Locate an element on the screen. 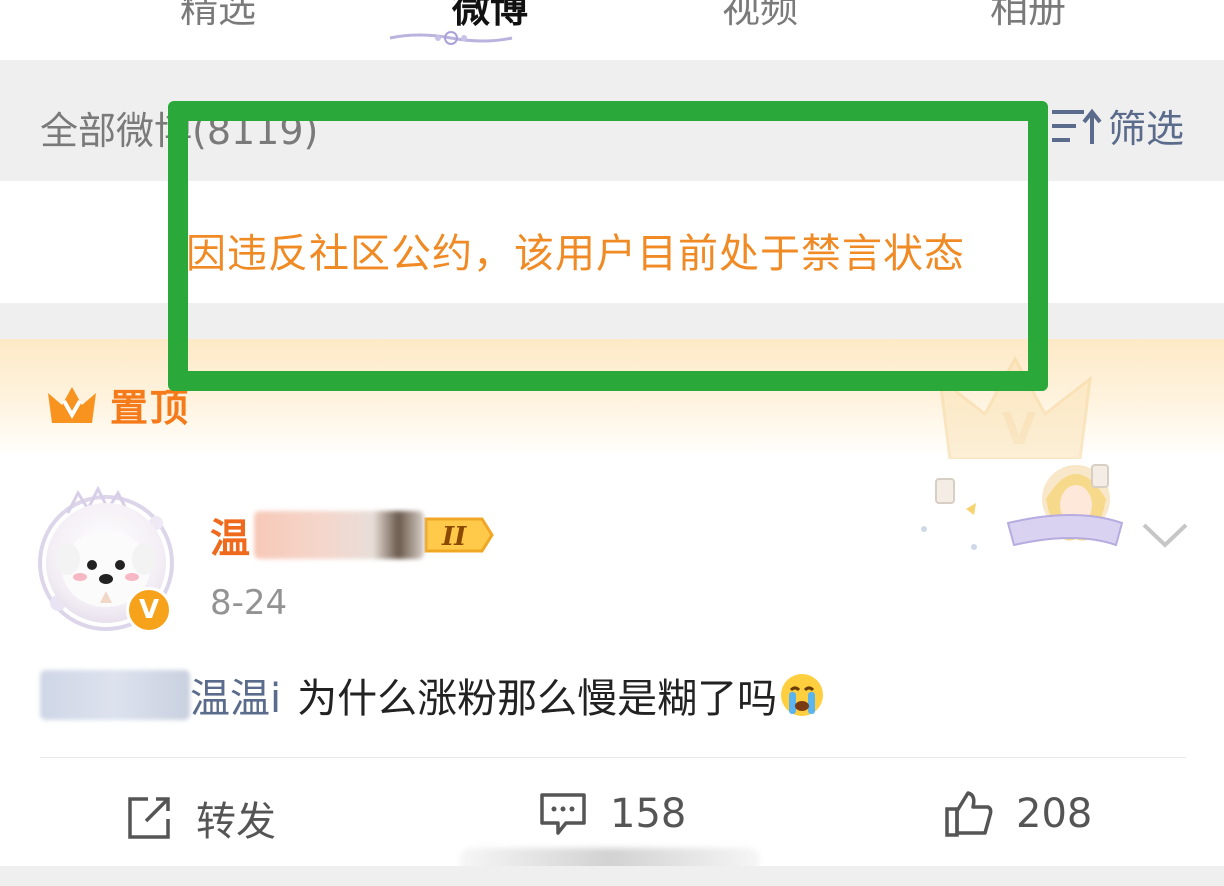  post-date: 8-24 is located at coordinates (249, 603).